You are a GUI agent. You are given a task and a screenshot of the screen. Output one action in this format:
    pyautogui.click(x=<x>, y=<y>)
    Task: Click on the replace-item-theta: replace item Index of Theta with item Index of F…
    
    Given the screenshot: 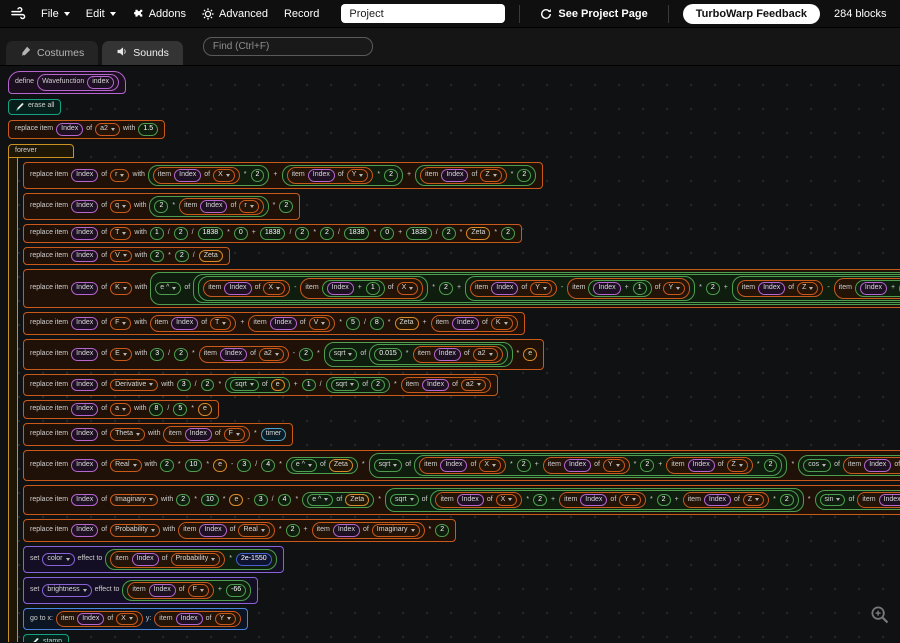 What is the action you would take?
    pyautogui.click(x=158, y=434)
    